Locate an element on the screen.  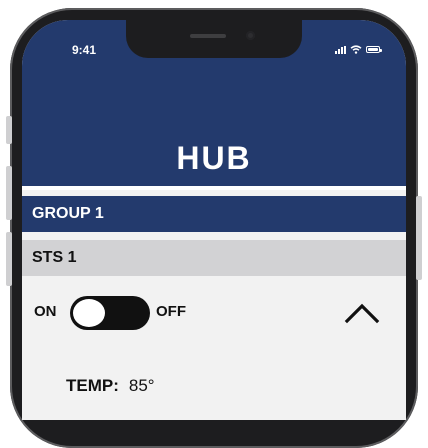
battery-icon is located at coordinates (374, 49).